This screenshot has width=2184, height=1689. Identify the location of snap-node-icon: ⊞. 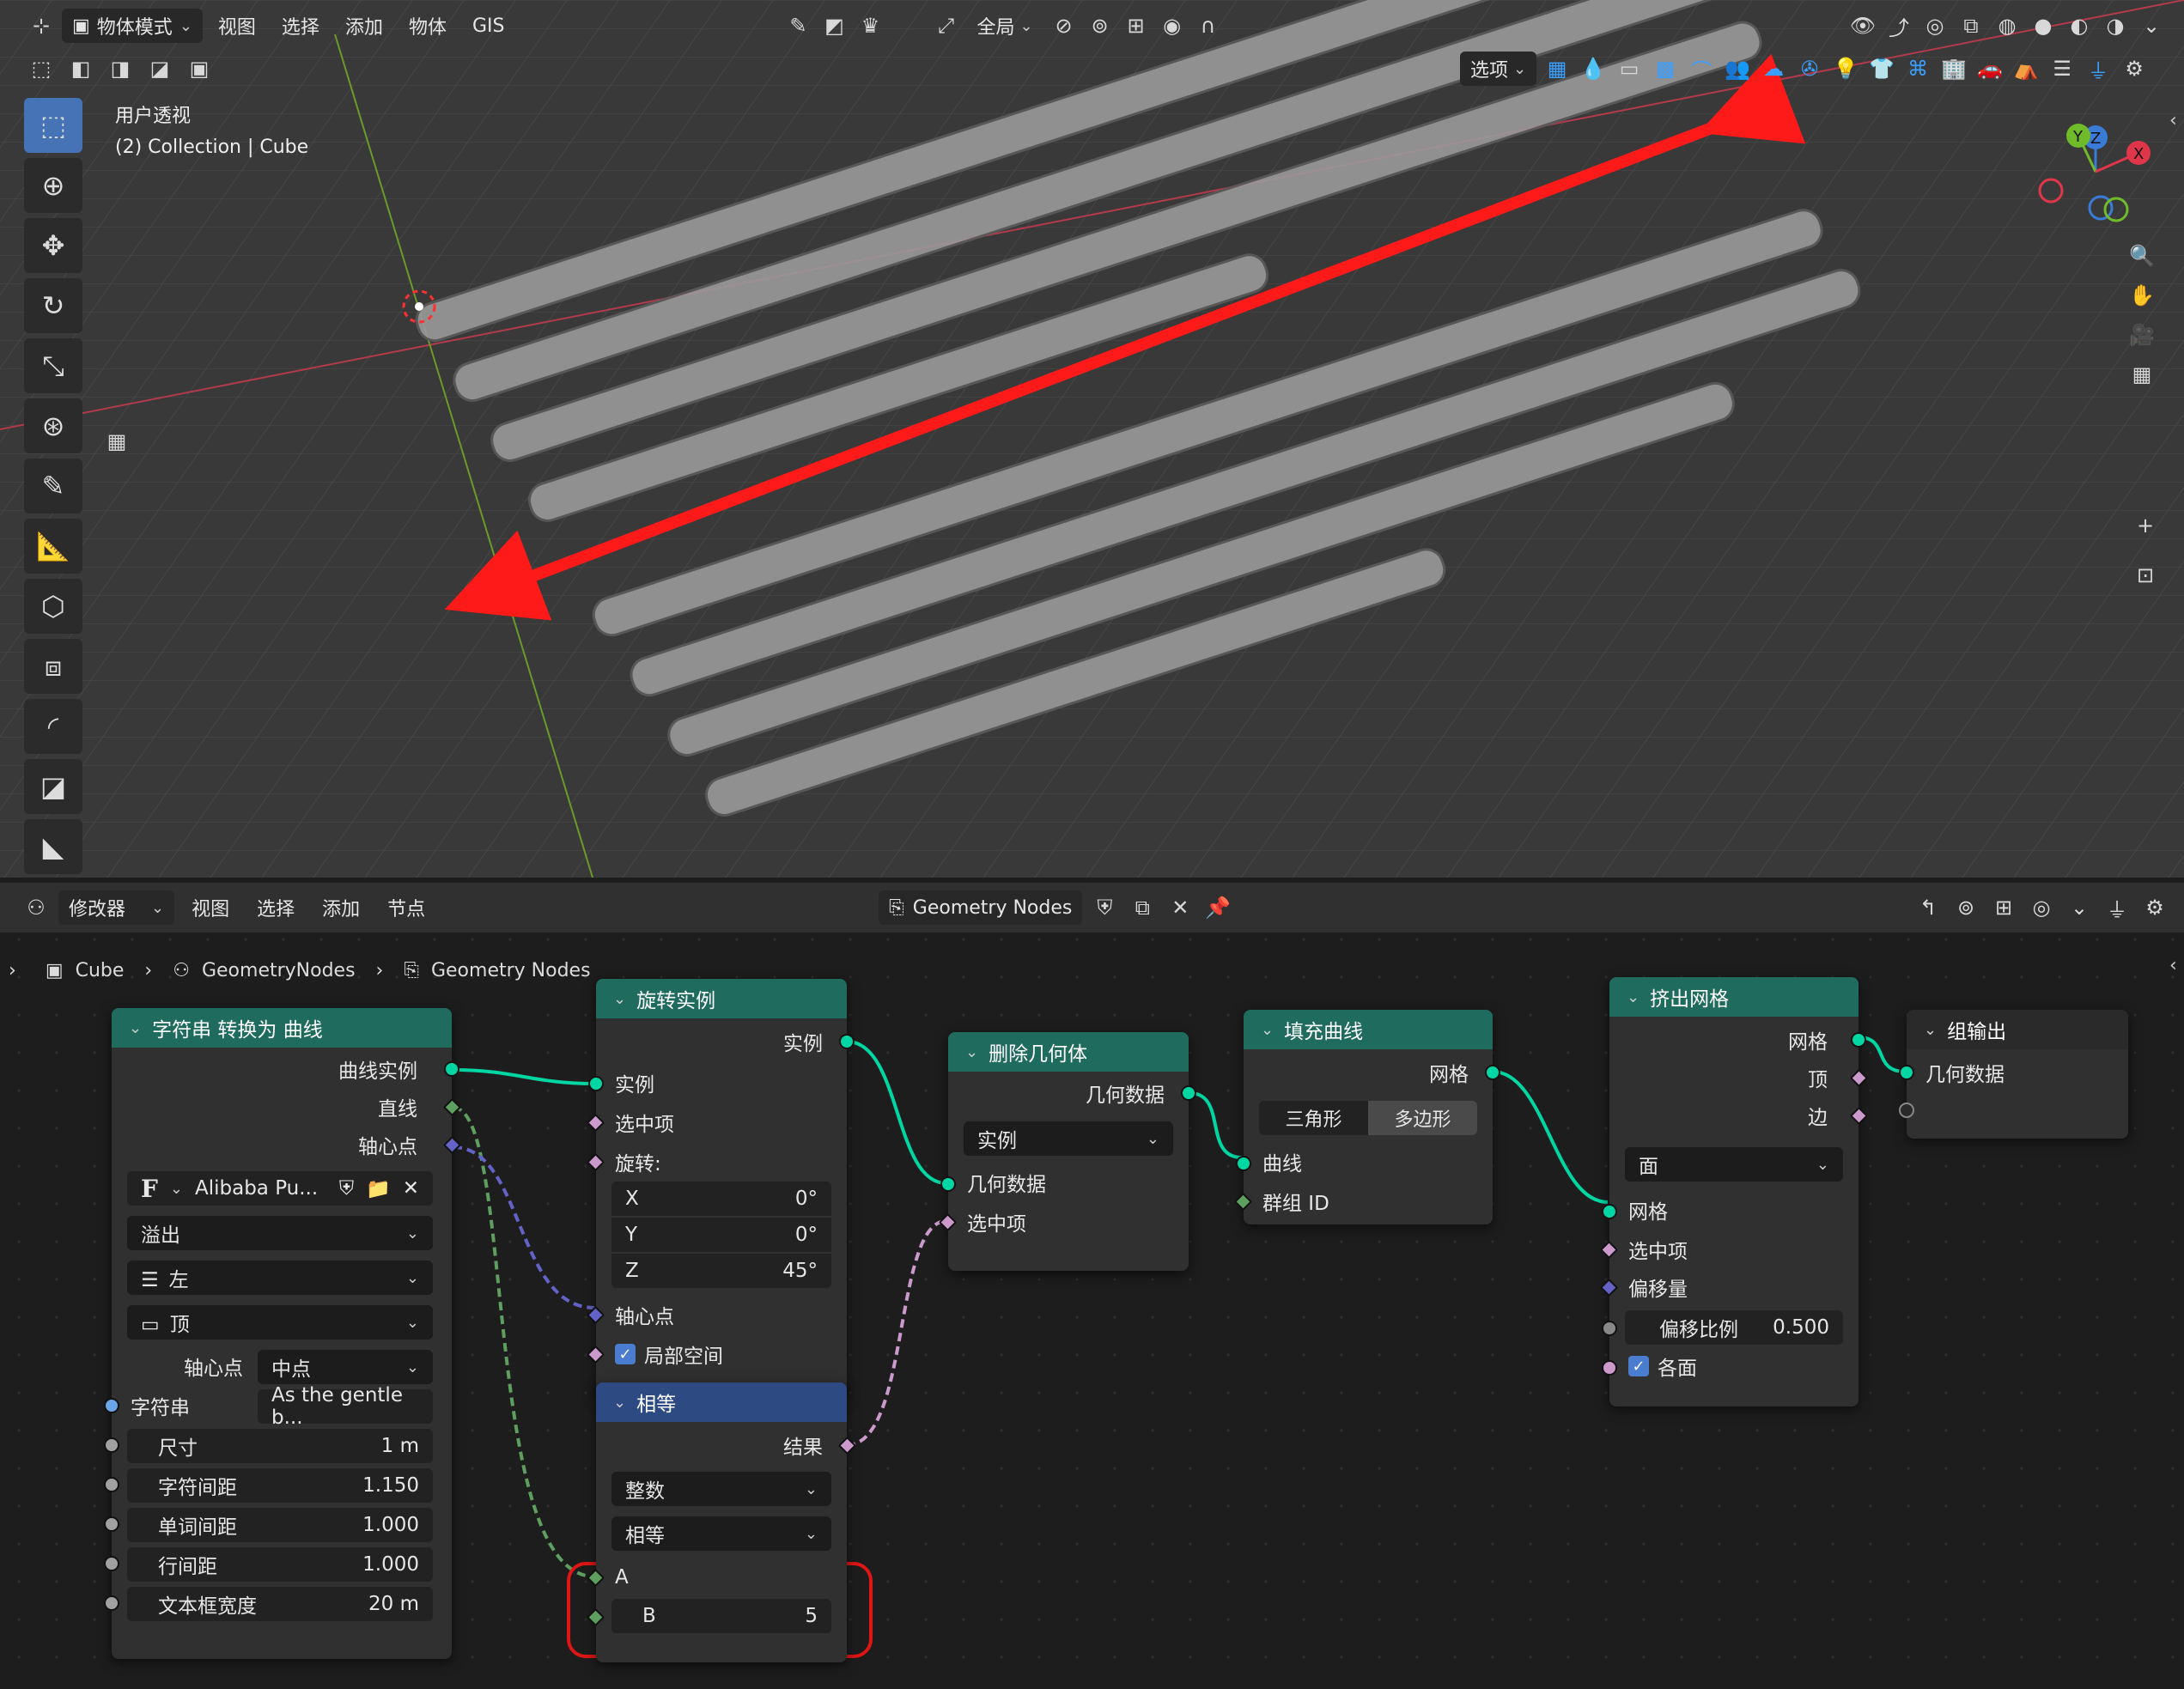
(2004, 907).